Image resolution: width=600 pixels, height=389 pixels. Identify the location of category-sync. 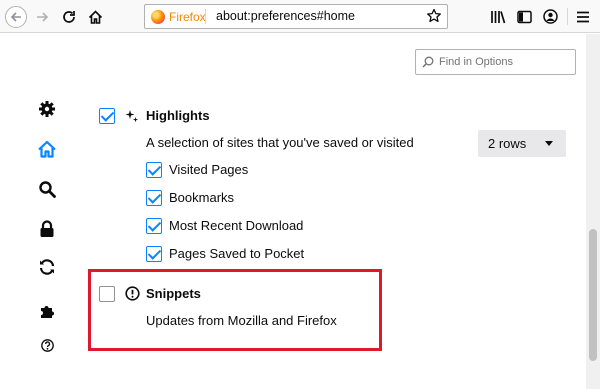
(47, 267).